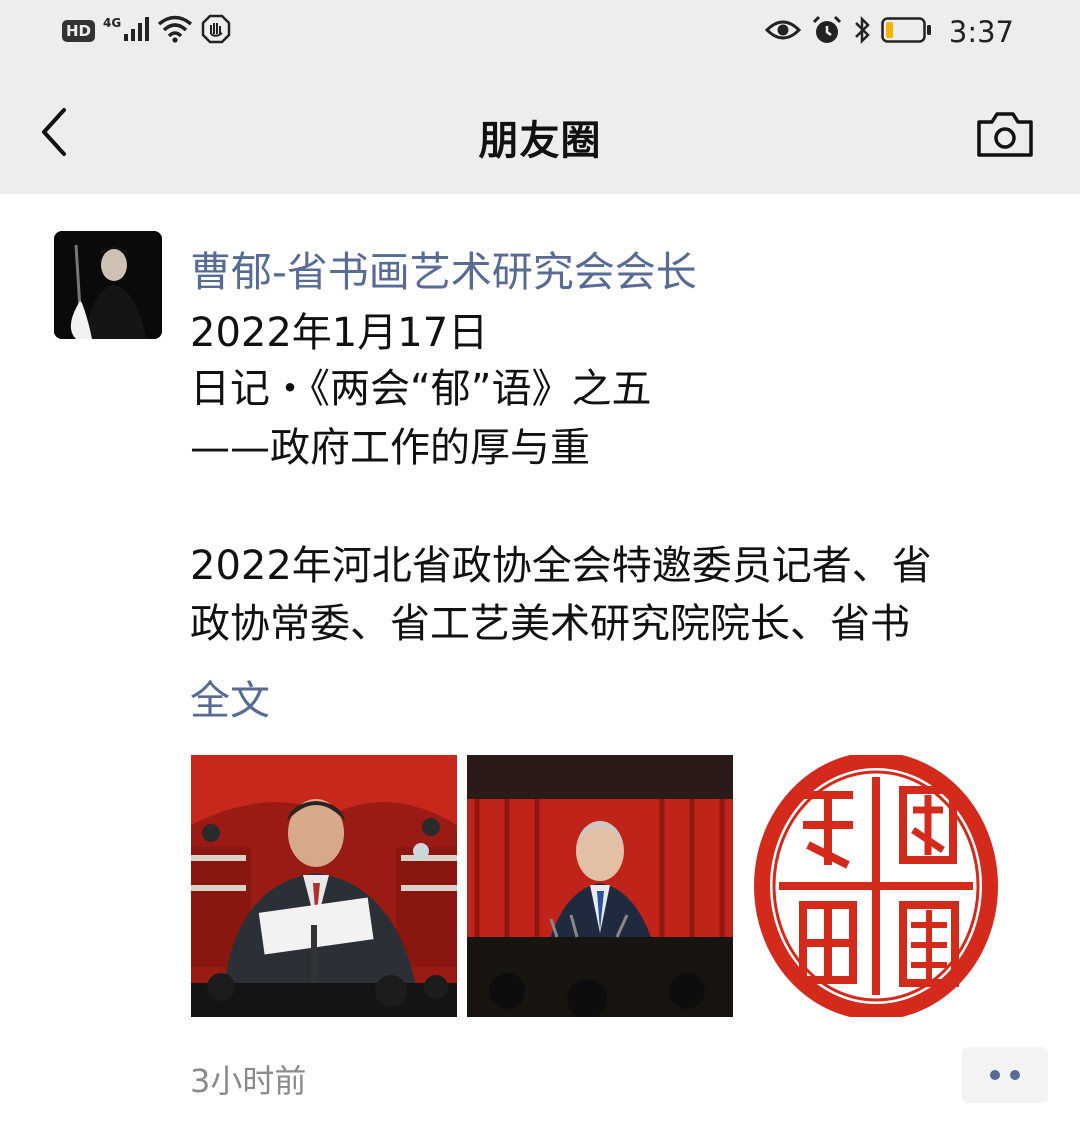 The width and height of the screenshot is (1080, 1128). I want to click on nav-bar: 朋友圈, so click(540, 132).